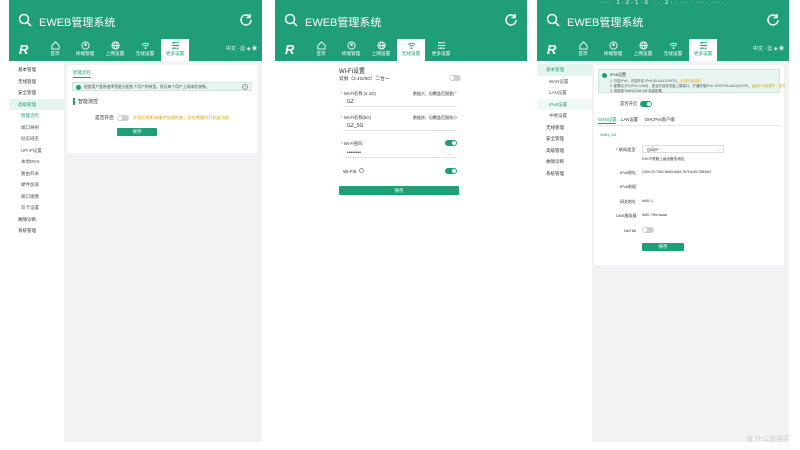 Image resolution: width=800 pixels, height=450 pixels. I want to click on ssid24-label: * Wi-Fi名称 (2.4G), so click(358, 93).